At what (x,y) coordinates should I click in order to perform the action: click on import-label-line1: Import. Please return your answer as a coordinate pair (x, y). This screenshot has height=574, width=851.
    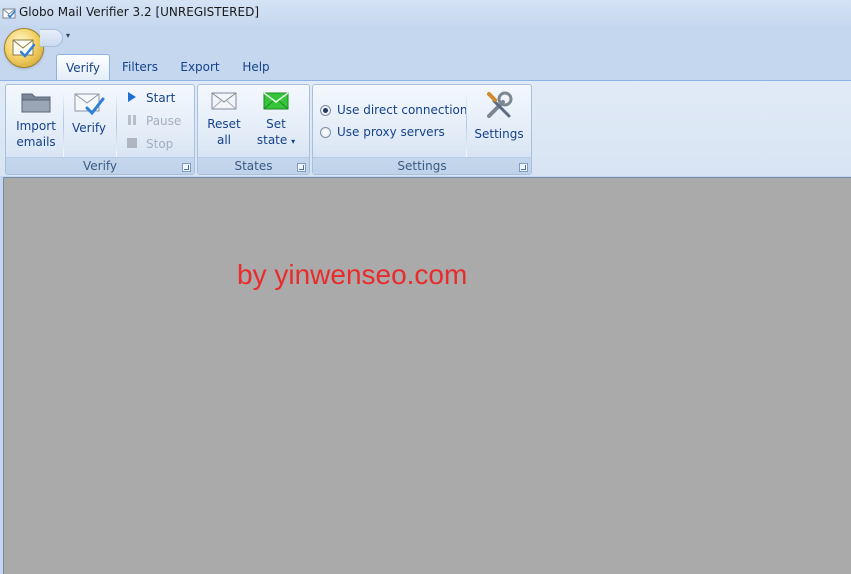
    Looking at the image, I should click on (36, 126).